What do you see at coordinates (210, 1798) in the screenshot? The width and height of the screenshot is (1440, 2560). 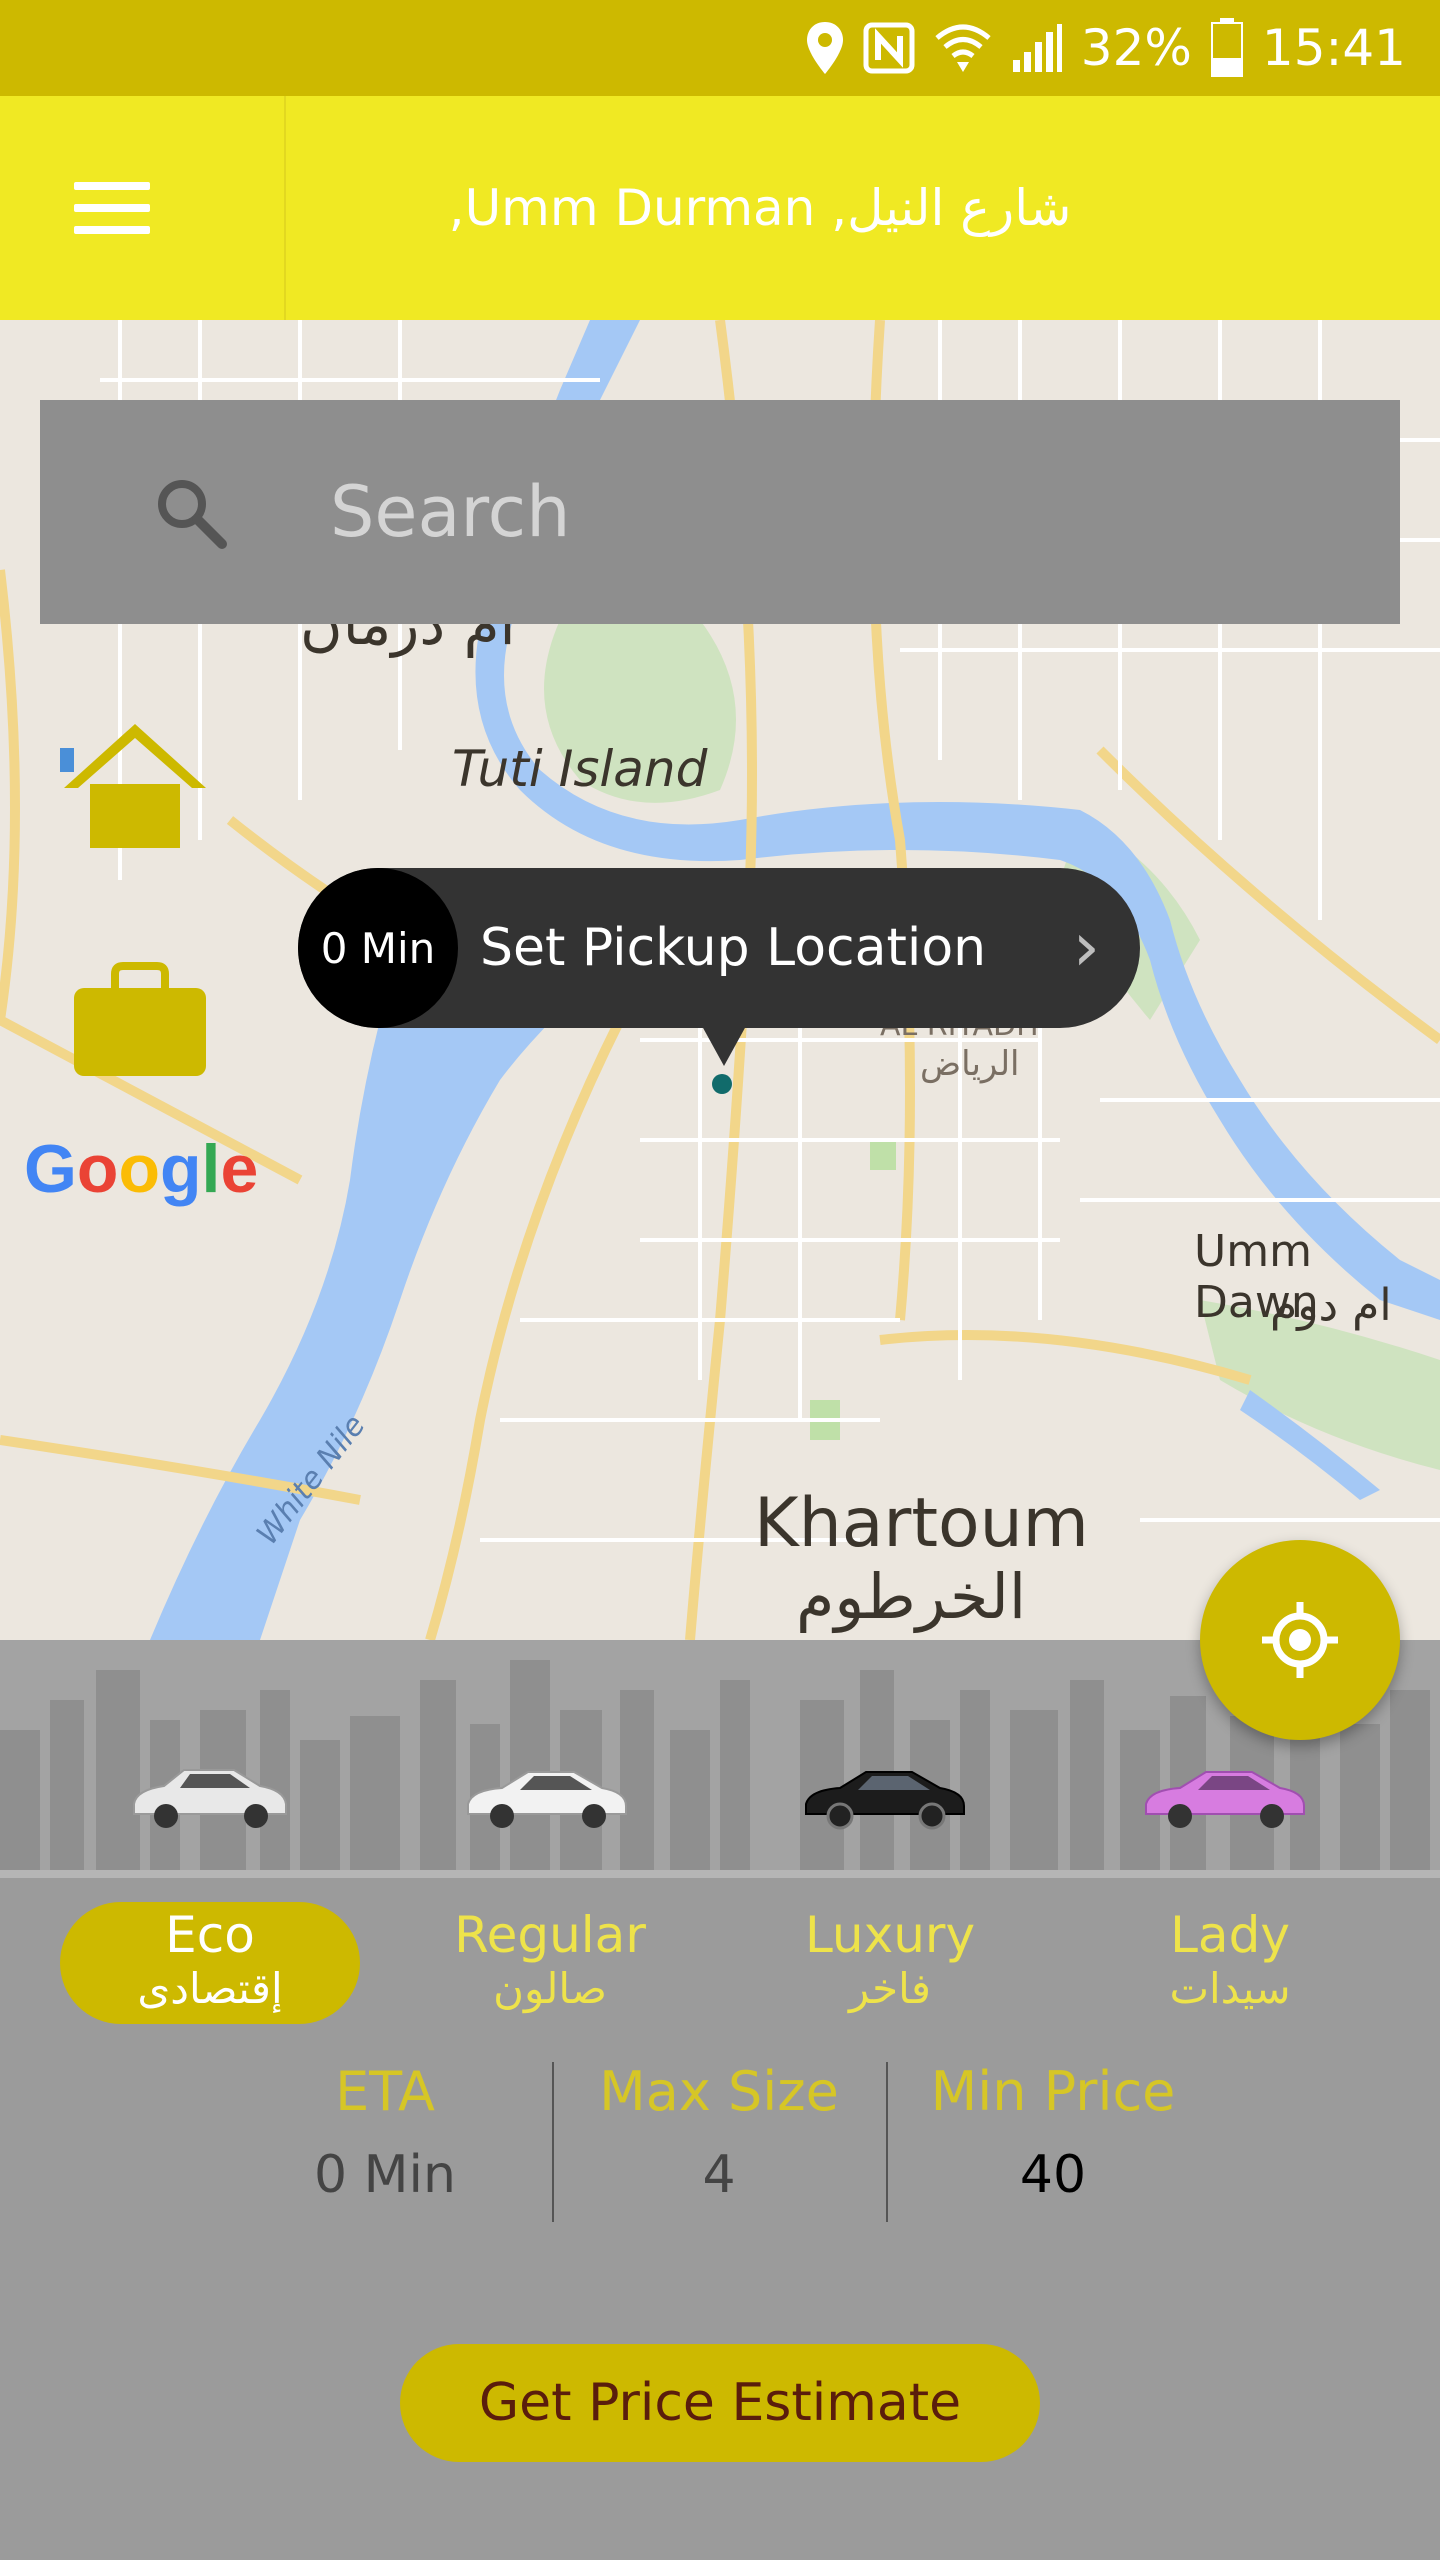 I see `car-eco-image` at bounding box center [210, 1798].